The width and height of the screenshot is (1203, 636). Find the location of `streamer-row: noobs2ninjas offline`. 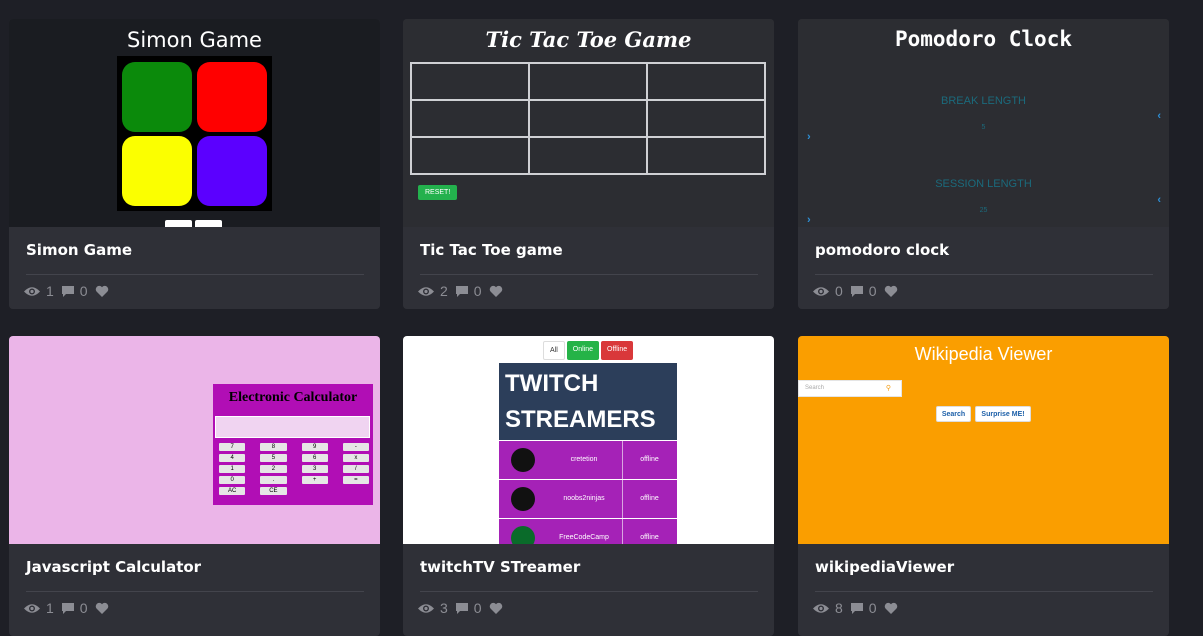

streamer-row: noobs2ninjas offline is located at coordinates (588, 498).